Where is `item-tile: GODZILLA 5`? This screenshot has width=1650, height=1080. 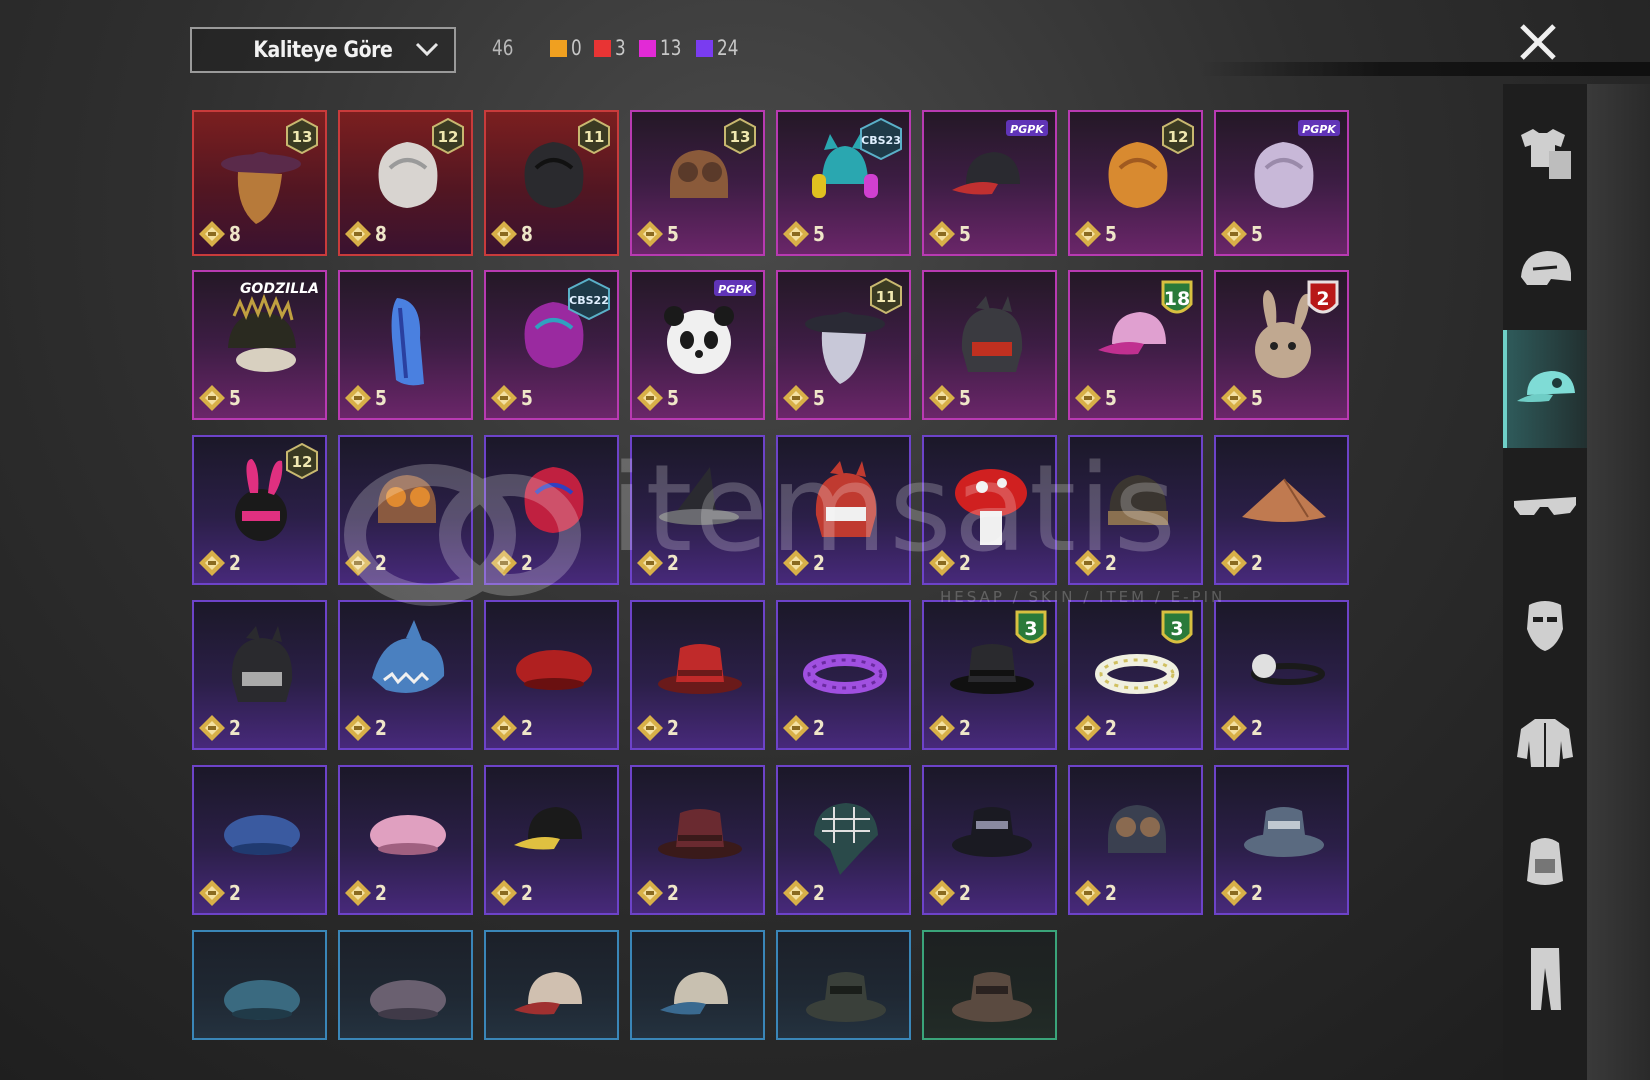
item-tile: GODZILLA 5 is located at coordinates (259, 345).